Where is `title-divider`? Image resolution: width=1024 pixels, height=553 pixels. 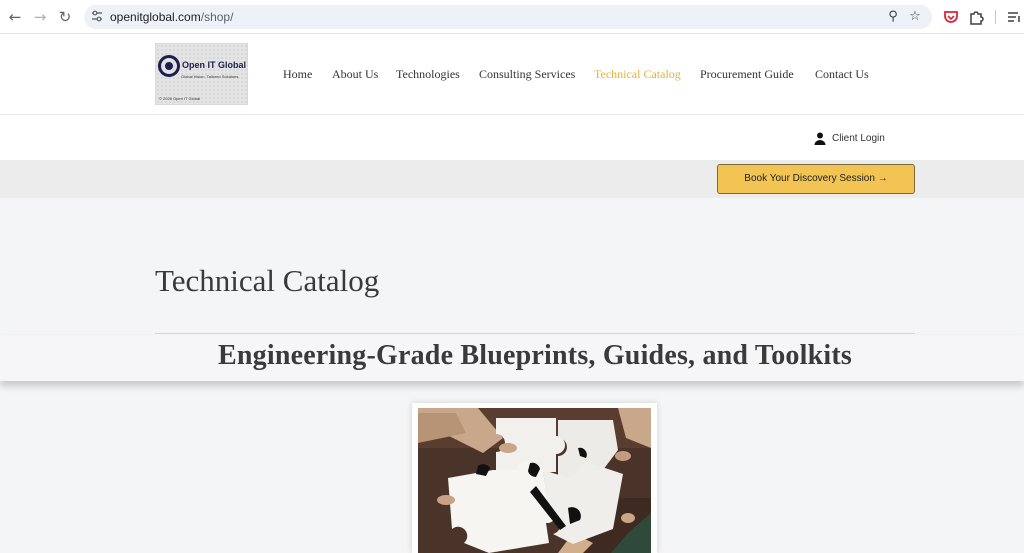
title-divider is located at coordinates (535, 333).